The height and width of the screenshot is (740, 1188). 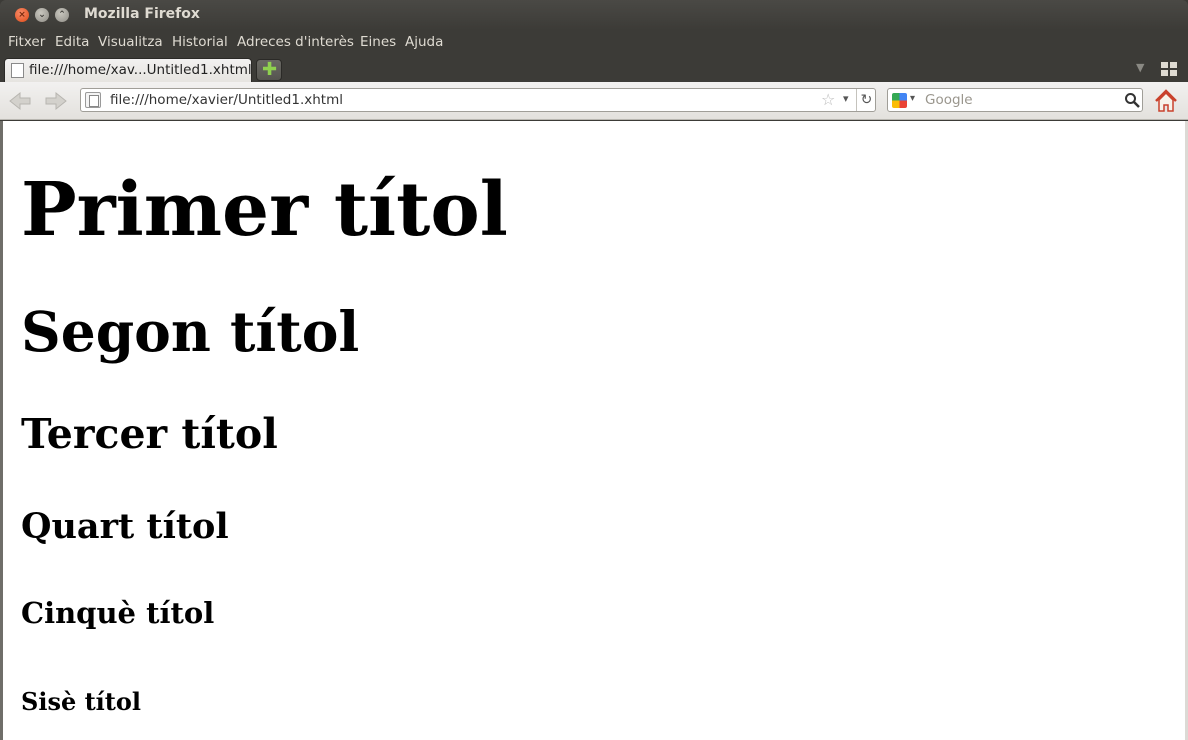 I want to click on menu-help: Ajuda, so click(x=424, y=42).